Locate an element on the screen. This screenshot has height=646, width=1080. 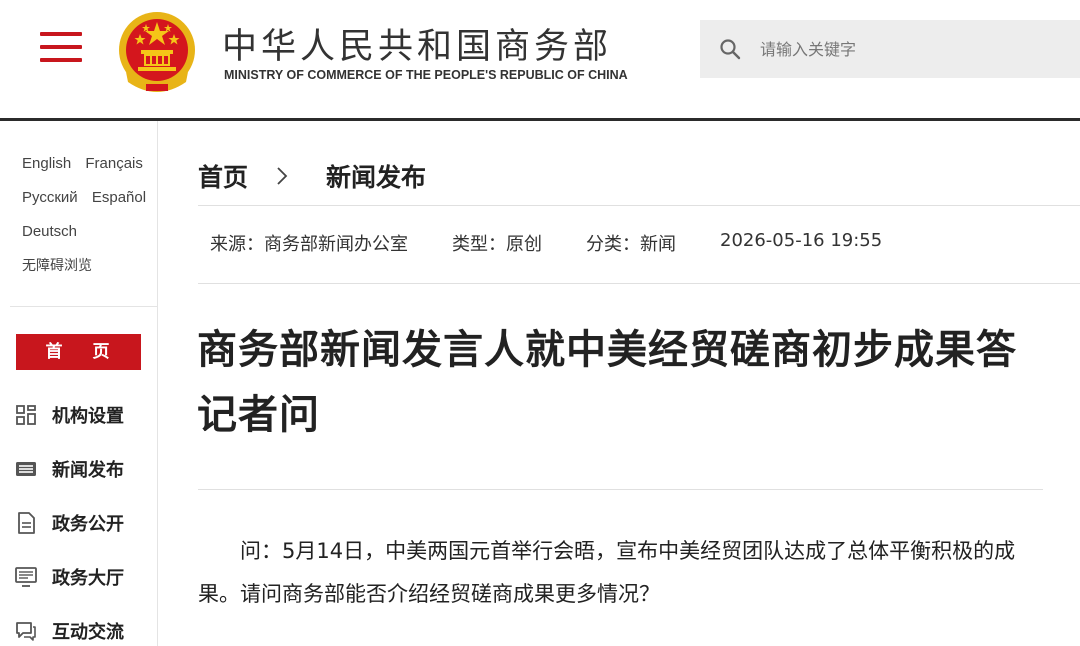
meta-category: 分类：新闻 is located at coordinates (631, 244).